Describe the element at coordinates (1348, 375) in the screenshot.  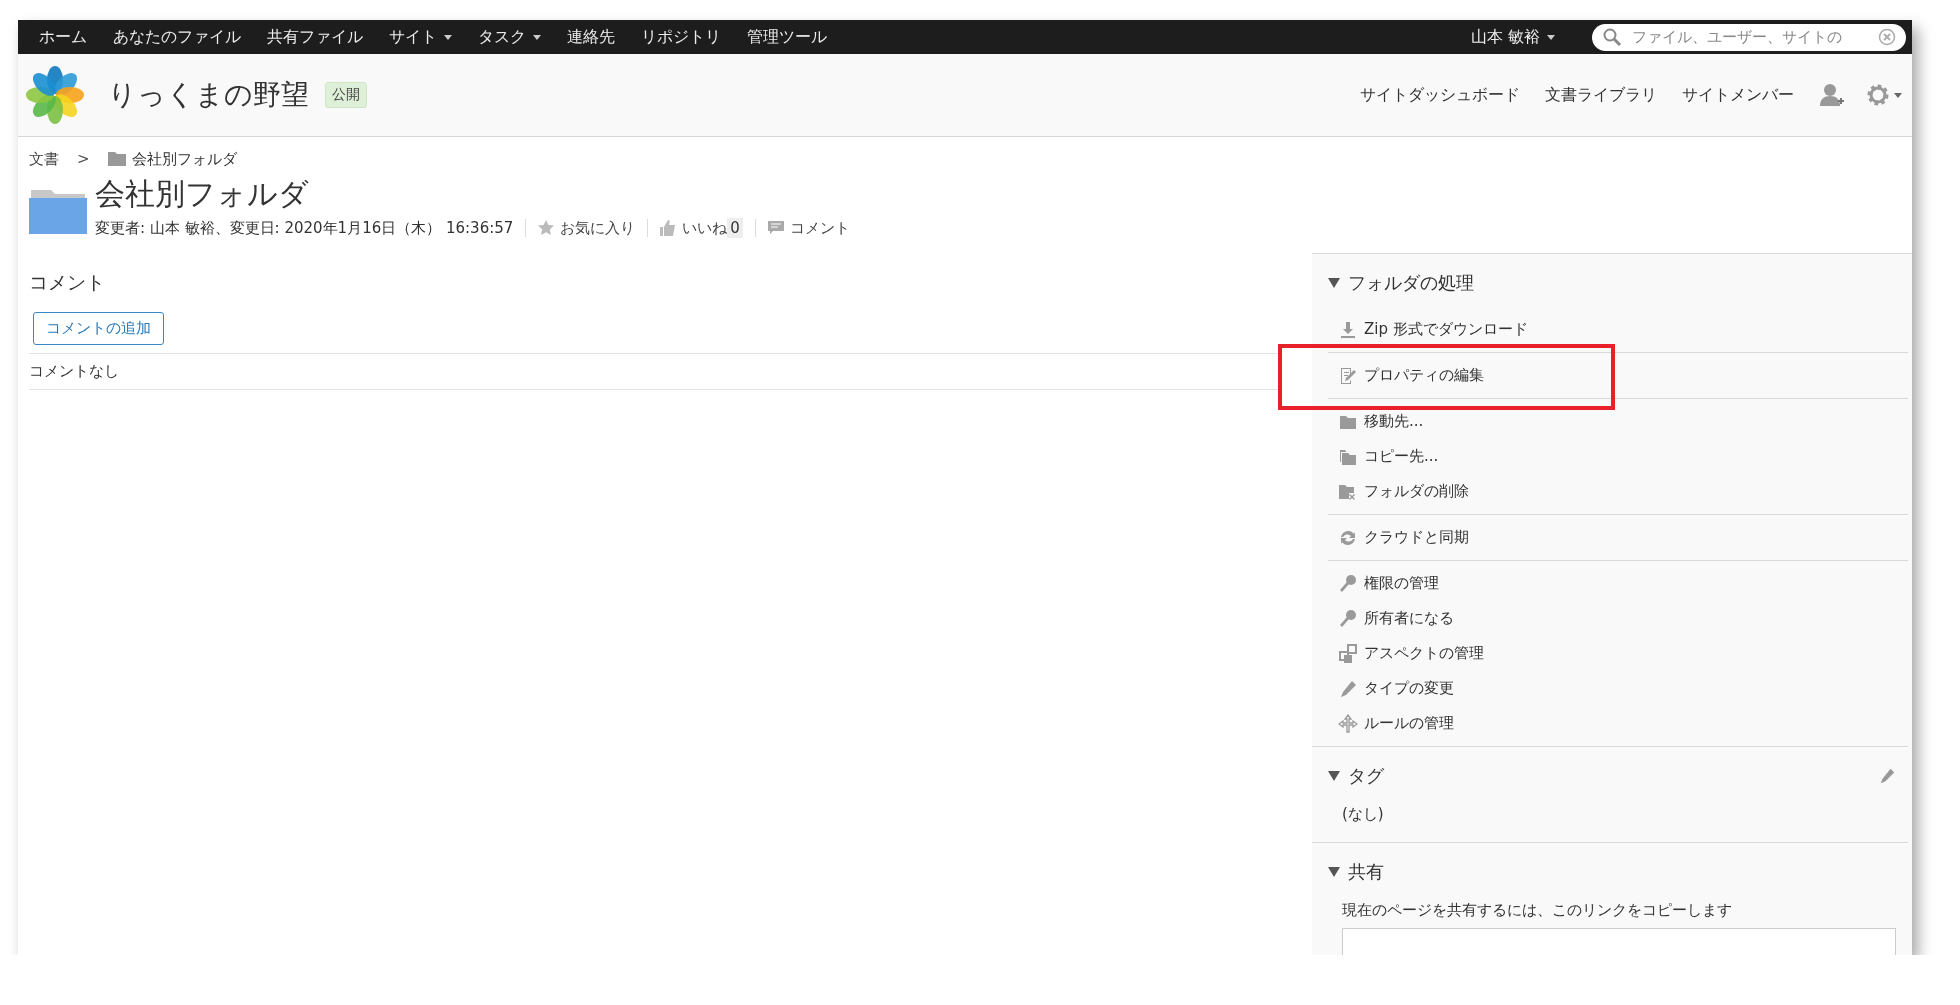
I see `edit-icon` at that location.